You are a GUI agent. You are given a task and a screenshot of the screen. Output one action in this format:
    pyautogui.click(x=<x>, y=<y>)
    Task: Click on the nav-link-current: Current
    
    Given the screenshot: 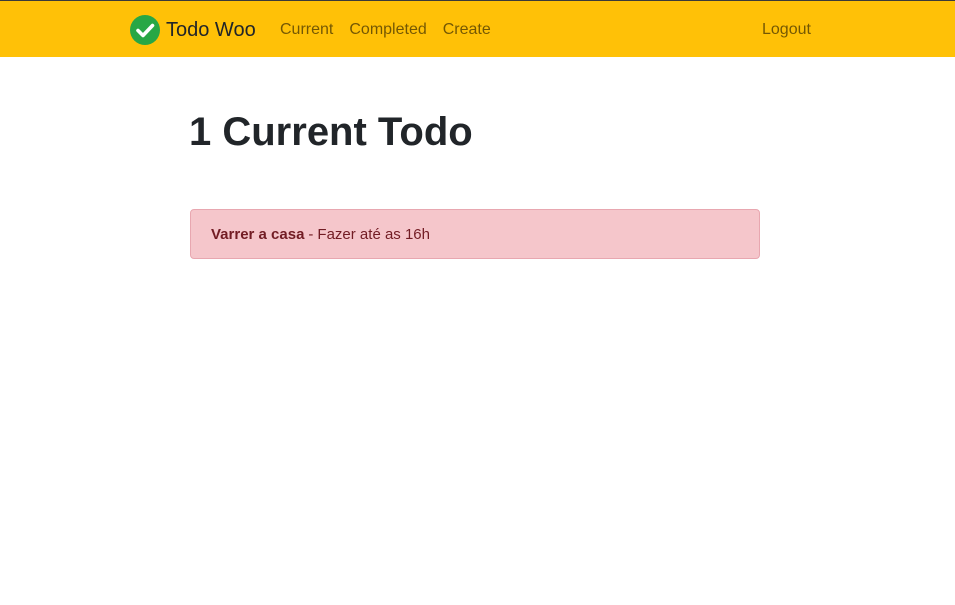 What is the action you would take?
    pyautogui.click(x=306, y=29)
    